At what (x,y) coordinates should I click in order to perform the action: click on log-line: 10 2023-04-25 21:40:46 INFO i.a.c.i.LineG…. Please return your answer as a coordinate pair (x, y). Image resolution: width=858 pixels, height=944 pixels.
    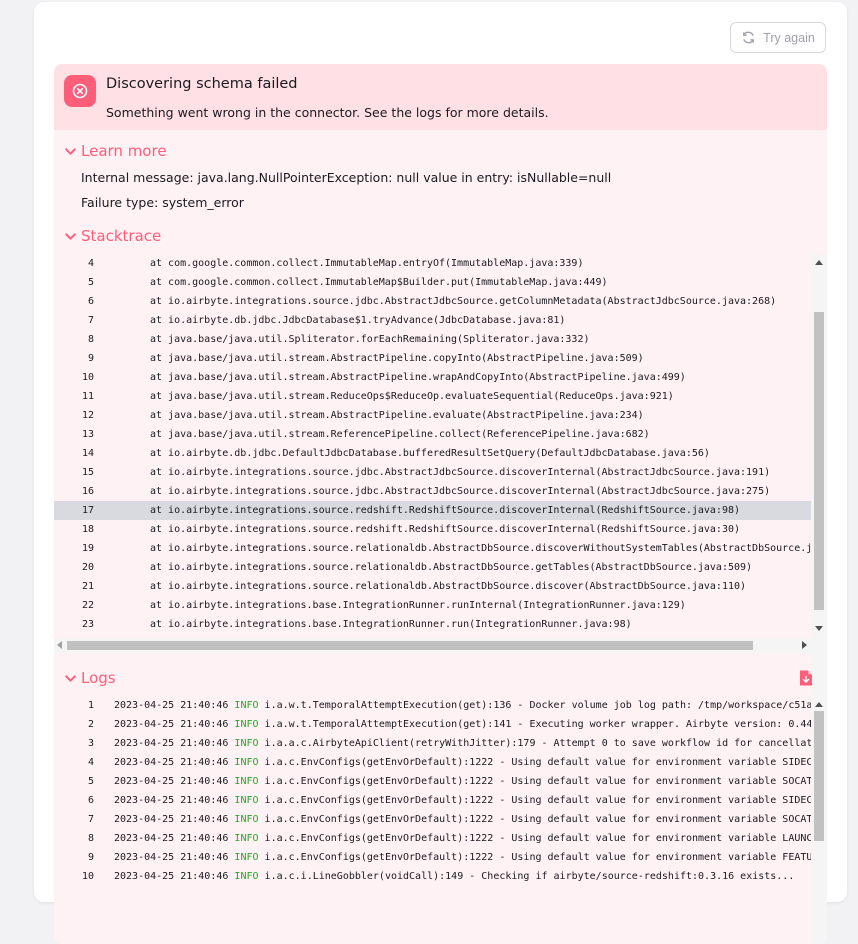
    Looking at the image, I should click on (432, 876).